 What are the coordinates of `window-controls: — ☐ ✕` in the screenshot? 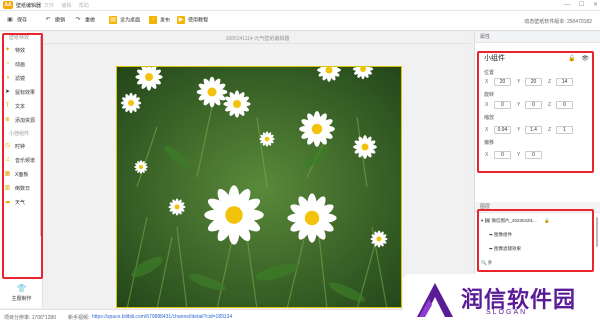 It's located at (577, 4).